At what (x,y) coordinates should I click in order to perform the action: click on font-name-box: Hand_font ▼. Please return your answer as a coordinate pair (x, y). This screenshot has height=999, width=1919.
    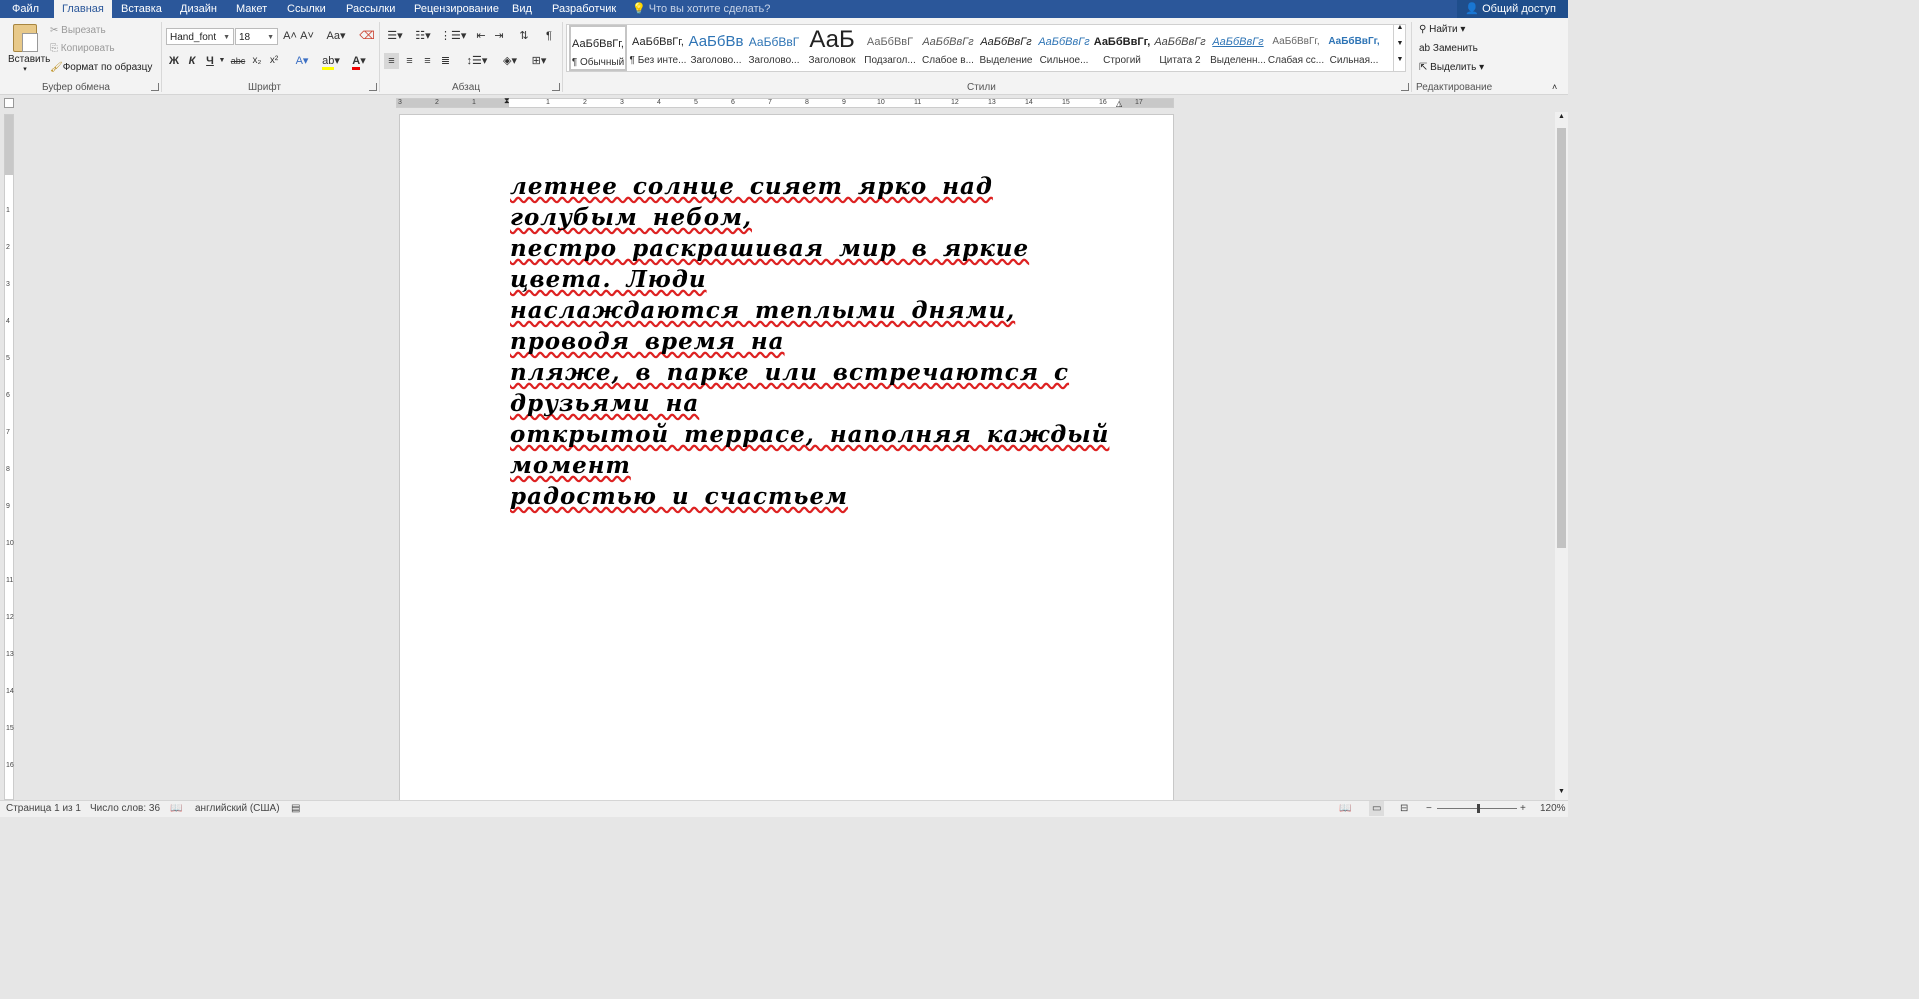
    Looking at the image, I should click on (200, 36).